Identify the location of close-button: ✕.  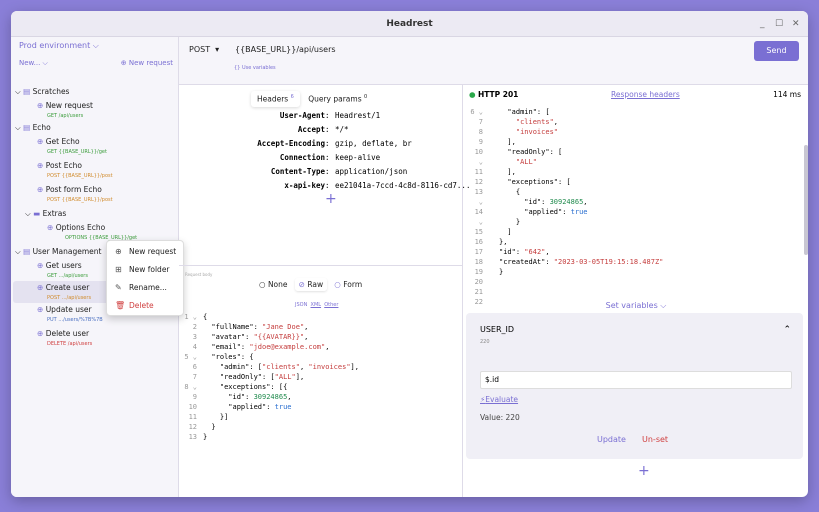
(796, 24).